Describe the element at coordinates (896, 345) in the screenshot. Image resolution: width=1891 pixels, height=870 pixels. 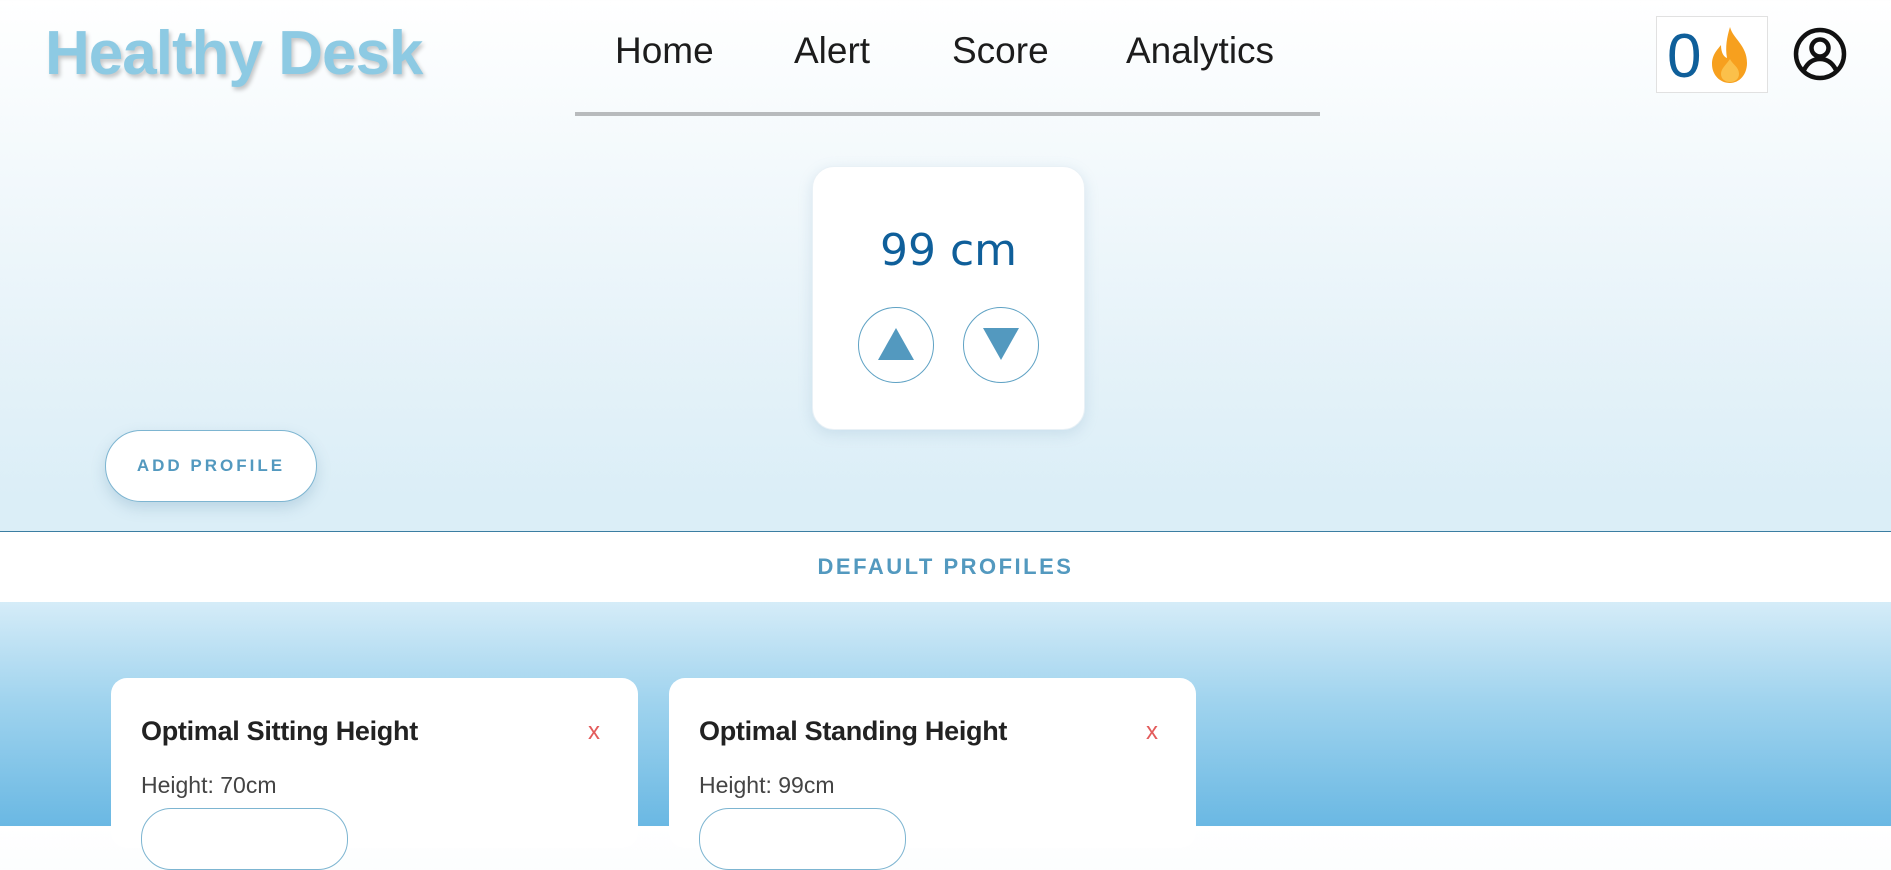
I see `raise-desk-button` at that location.